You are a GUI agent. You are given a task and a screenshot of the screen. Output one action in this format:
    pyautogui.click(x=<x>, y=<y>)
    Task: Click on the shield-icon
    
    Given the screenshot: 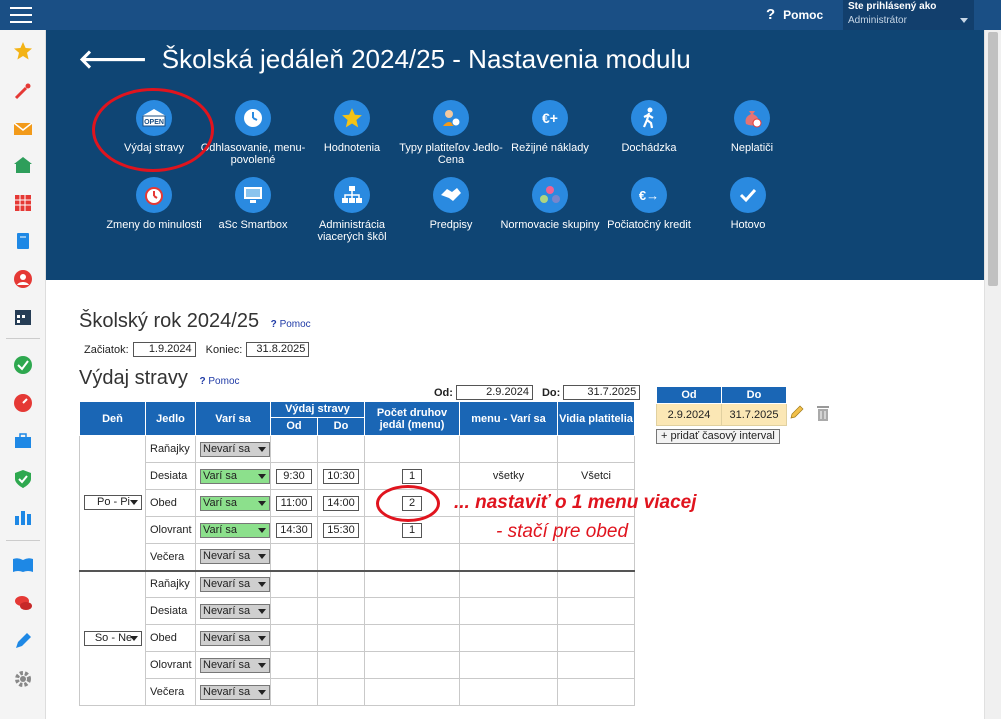 What is the action you would take?
    pyautogui.click(x=23, y=479)
    